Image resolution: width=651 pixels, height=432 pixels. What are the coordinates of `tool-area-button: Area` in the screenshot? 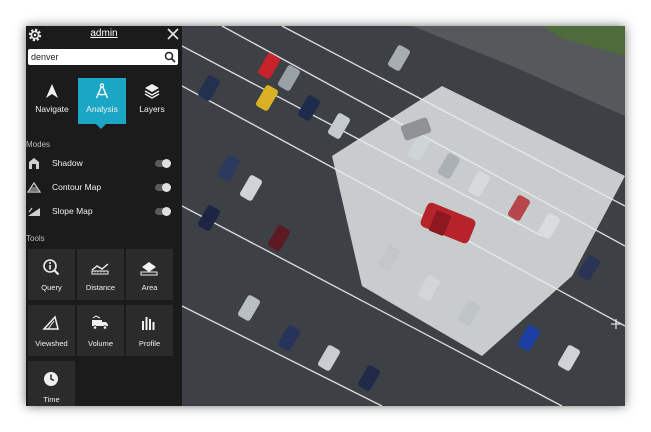 It's located at (149, 274).